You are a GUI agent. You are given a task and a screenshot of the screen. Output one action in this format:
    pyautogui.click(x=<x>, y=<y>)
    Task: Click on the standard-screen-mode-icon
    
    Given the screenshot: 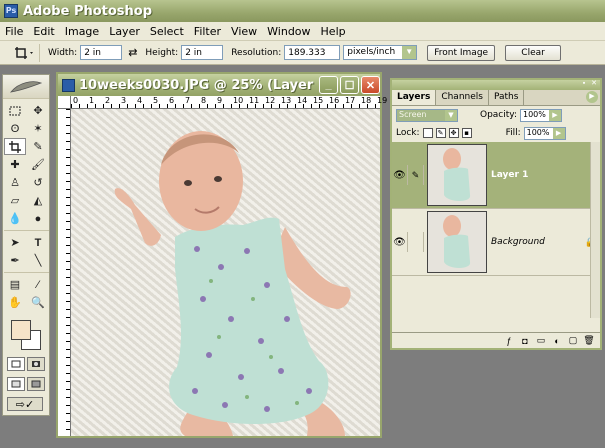 What is the action you would take?
    pyautogui.click(x=16, y=384)
    